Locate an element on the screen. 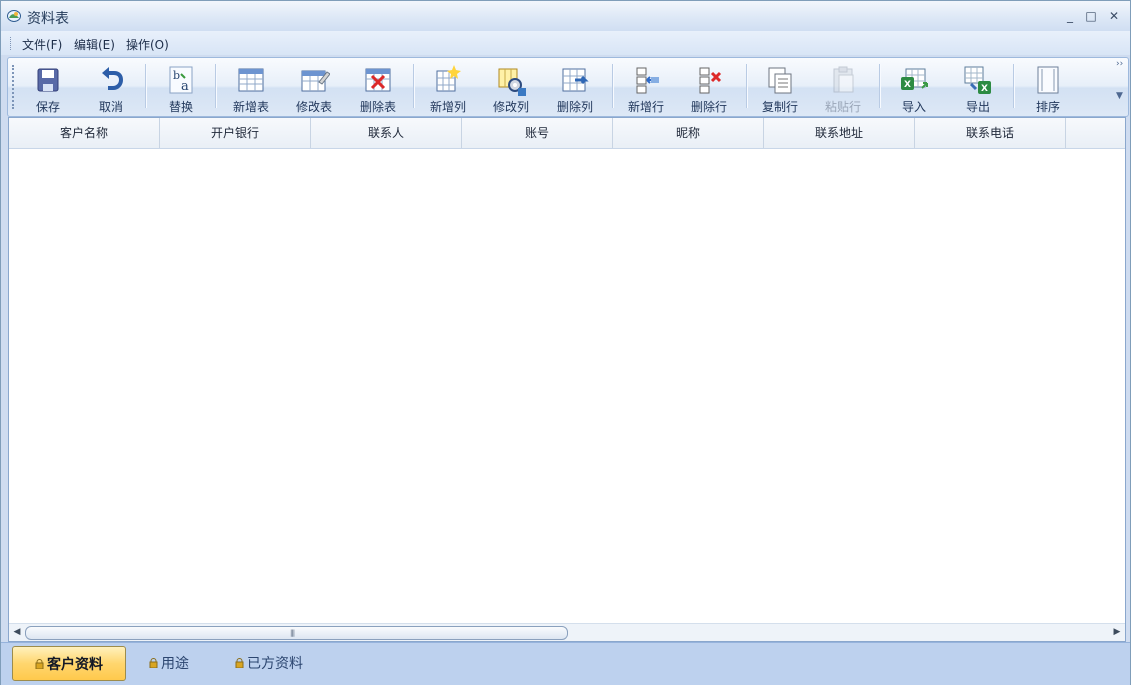 This screenshot has height=685, width=1131. window-title: 资料表 is located at coordinates (48, 19).